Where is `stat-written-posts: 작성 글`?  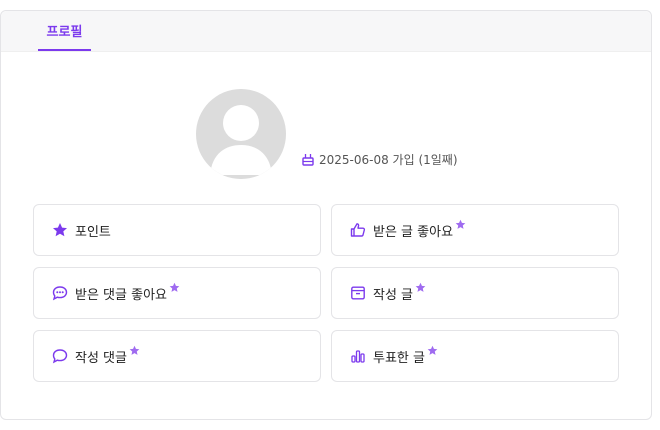 stat-written-posts: 작성 글 is located at coordinates (475, 293).